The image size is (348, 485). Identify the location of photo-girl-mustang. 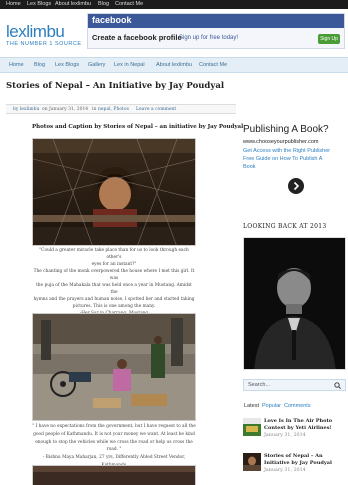
(114, 192).